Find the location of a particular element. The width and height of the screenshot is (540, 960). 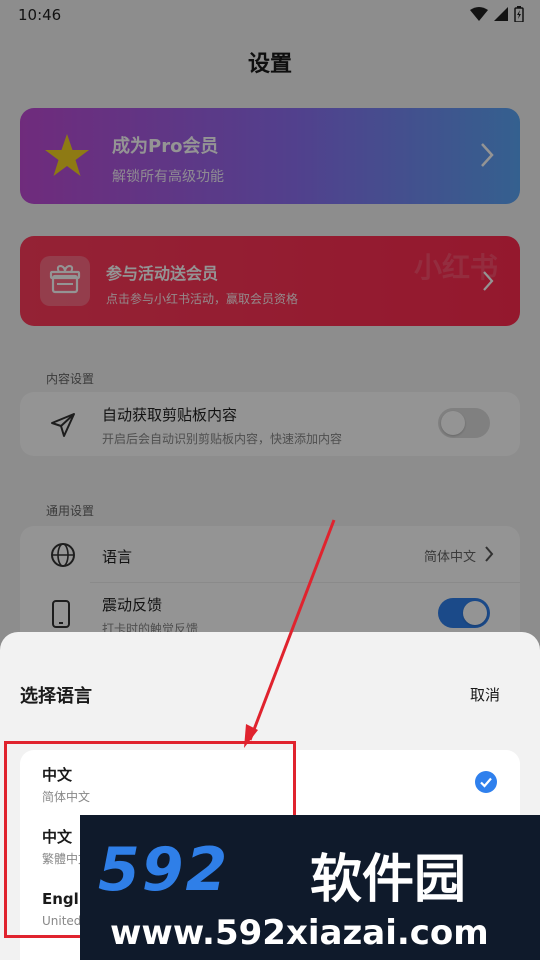

watermark-number: 592 is located at coordinates (164, 870).